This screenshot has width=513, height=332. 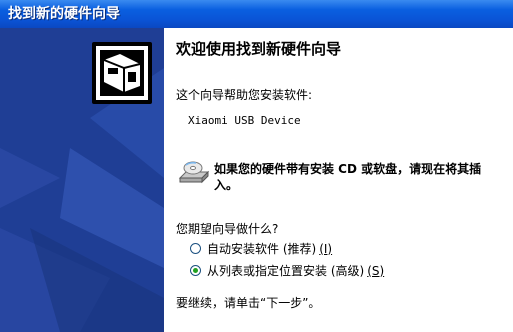 I want to click on cd-drive-icon, so click(x=194, y=174).